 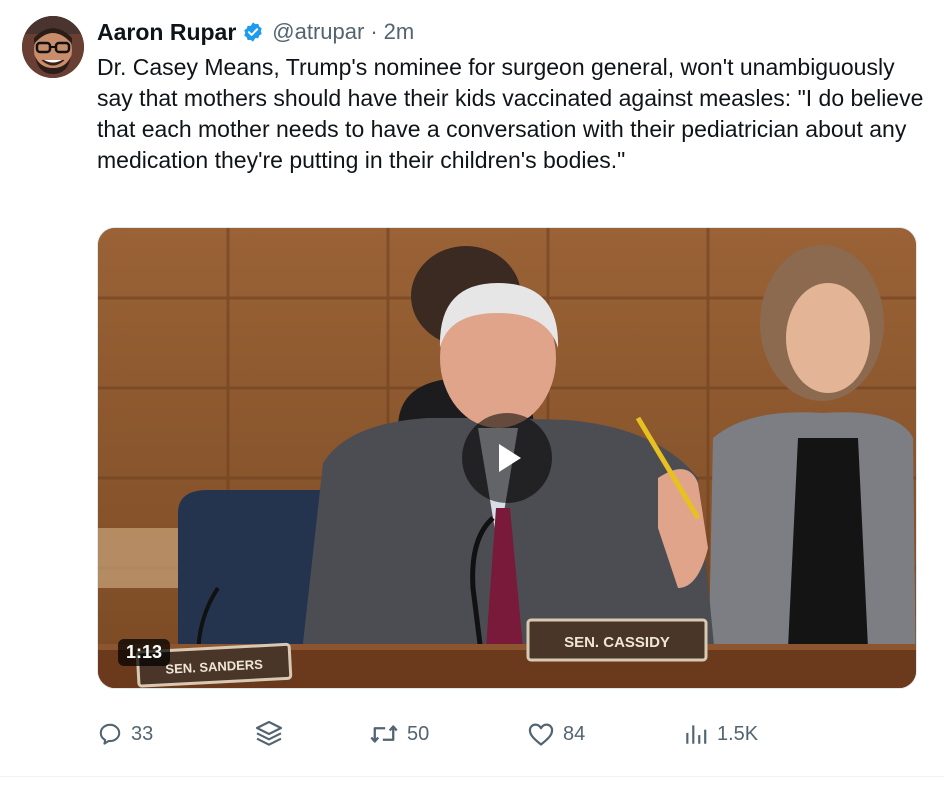 I want to click on grok-icon, so click(x=269, y=734).